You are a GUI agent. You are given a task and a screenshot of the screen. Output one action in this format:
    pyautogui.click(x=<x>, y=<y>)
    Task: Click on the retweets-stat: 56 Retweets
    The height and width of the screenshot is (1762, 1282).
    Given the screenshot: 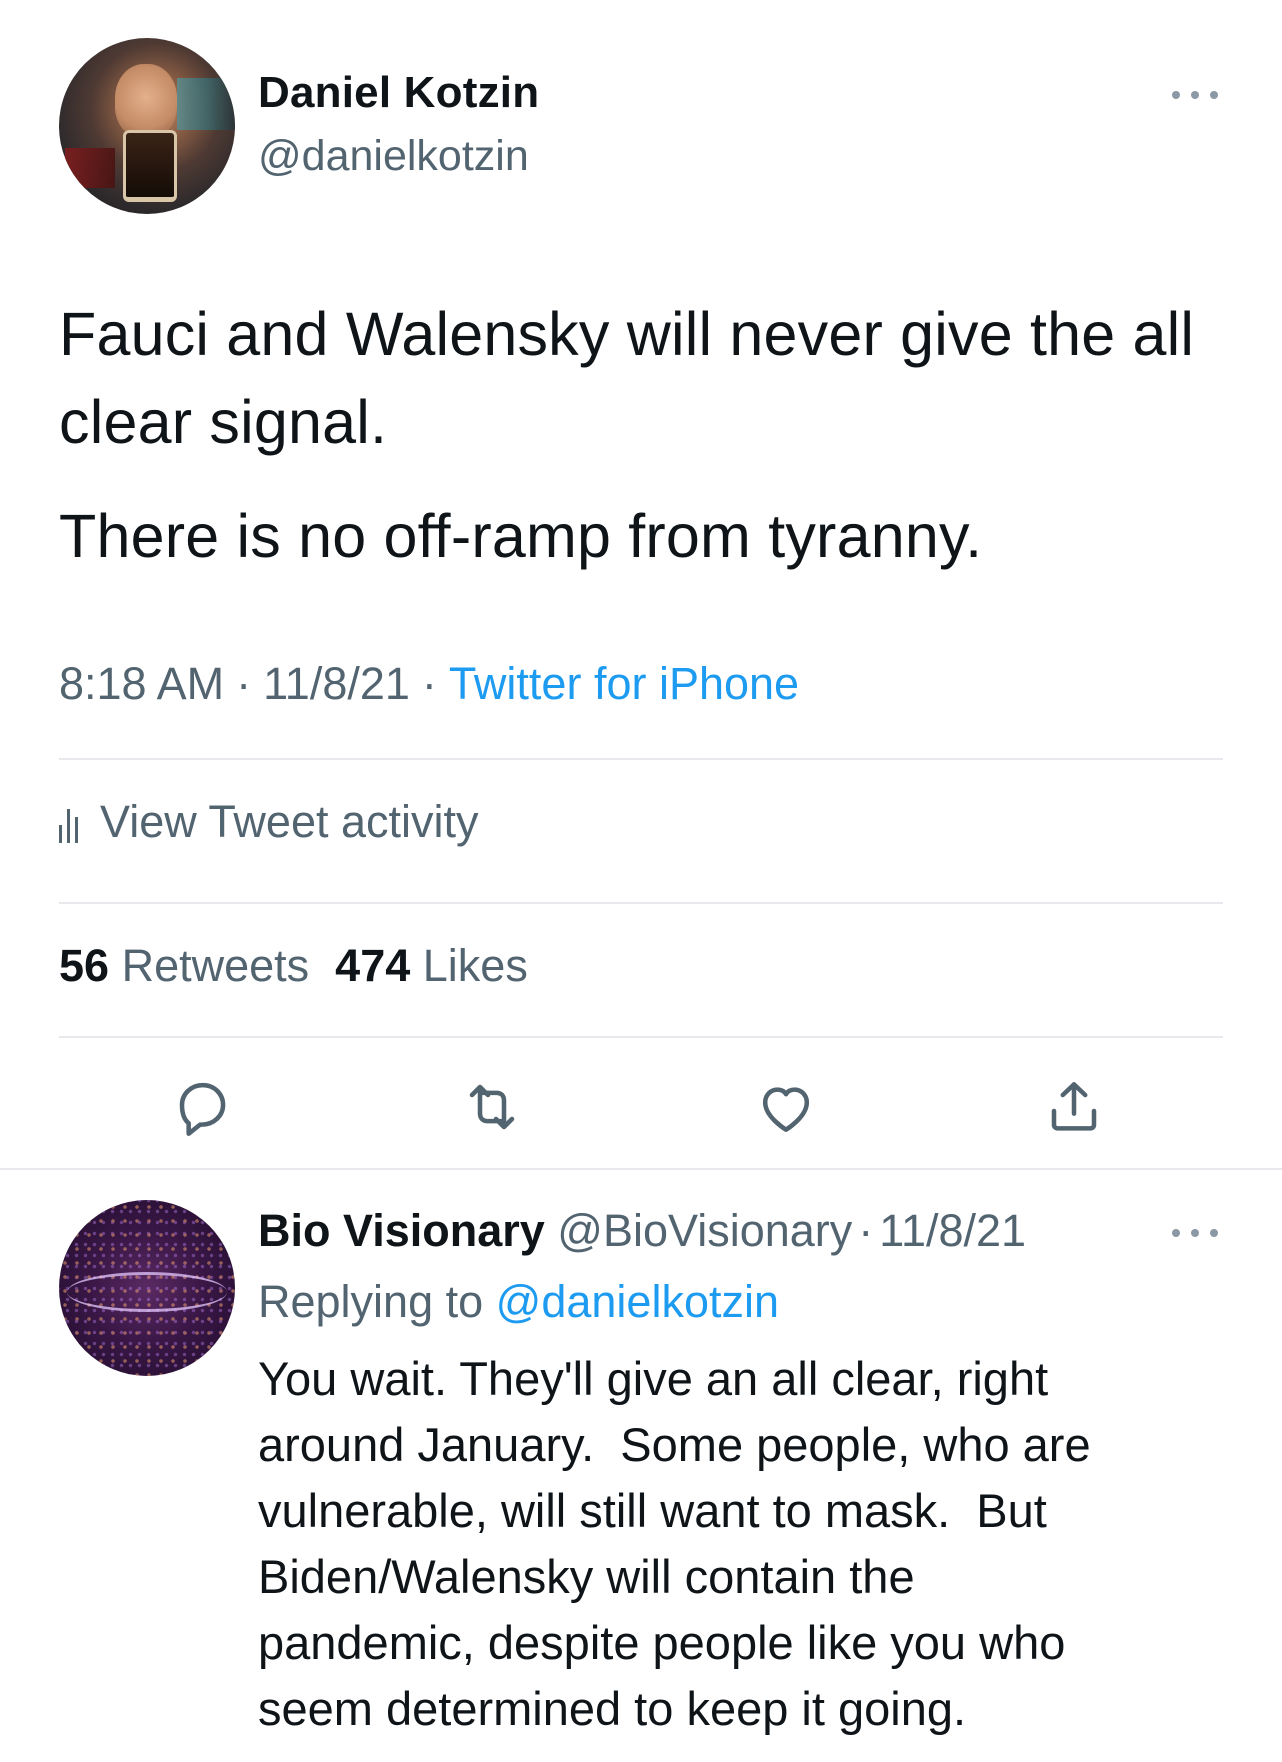 What is the action you would take?
    pyautogui.click(x=184, y=965)
    